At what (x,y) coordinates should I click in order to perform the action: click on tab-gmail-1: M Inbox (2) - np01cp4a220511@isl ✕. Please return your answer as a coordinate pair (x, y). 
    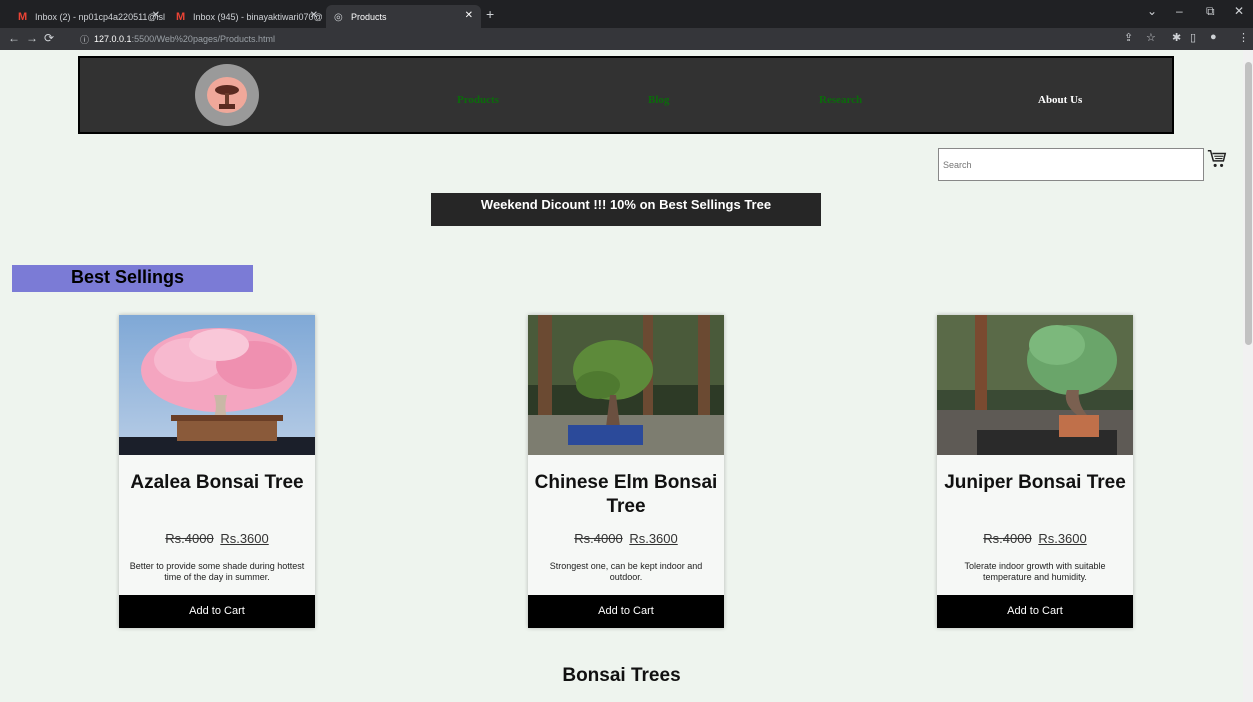
    Looking at the image, I should click on (89, 16).